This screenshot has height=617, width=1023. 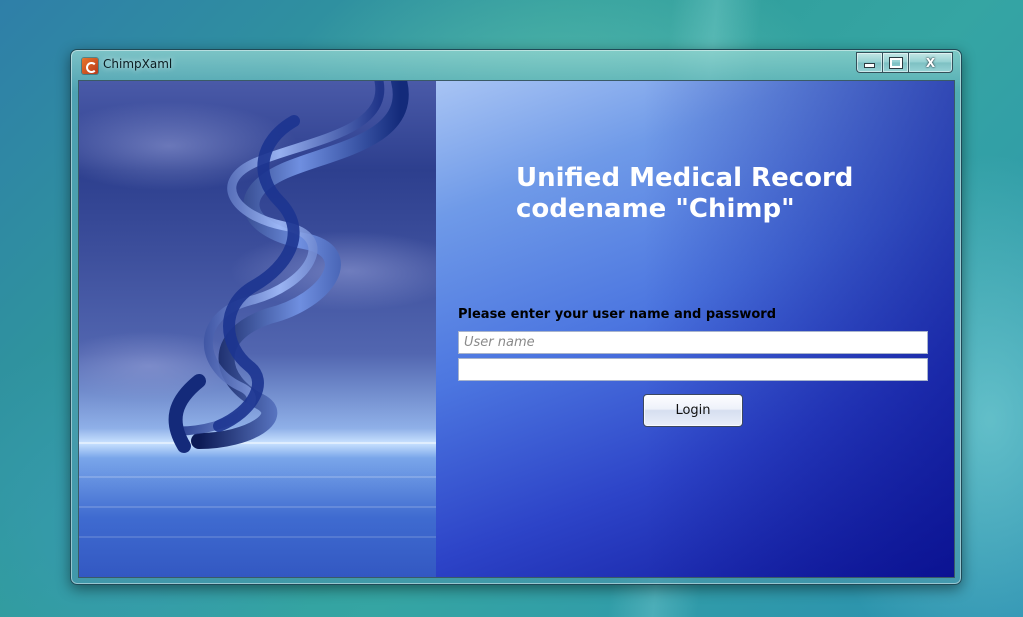 What do you see at coordinates (90, 66) in the screenshot?
I see `app-icon` at bounding box center [90, 66].